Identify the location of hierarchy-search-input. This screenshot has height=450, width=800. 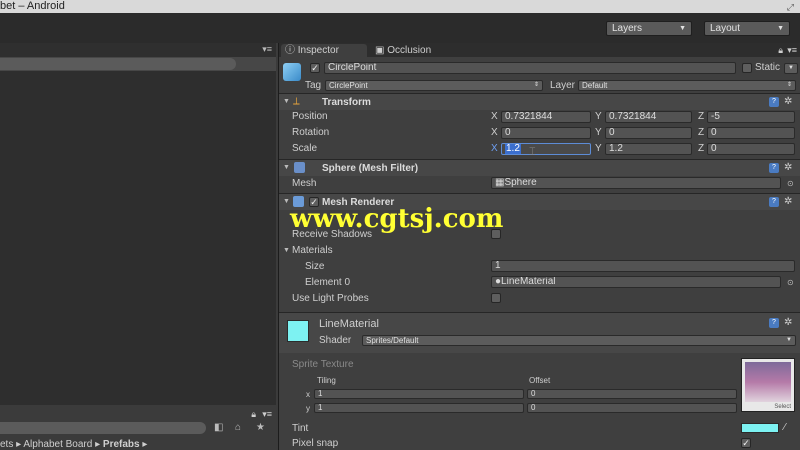
(118, 64).